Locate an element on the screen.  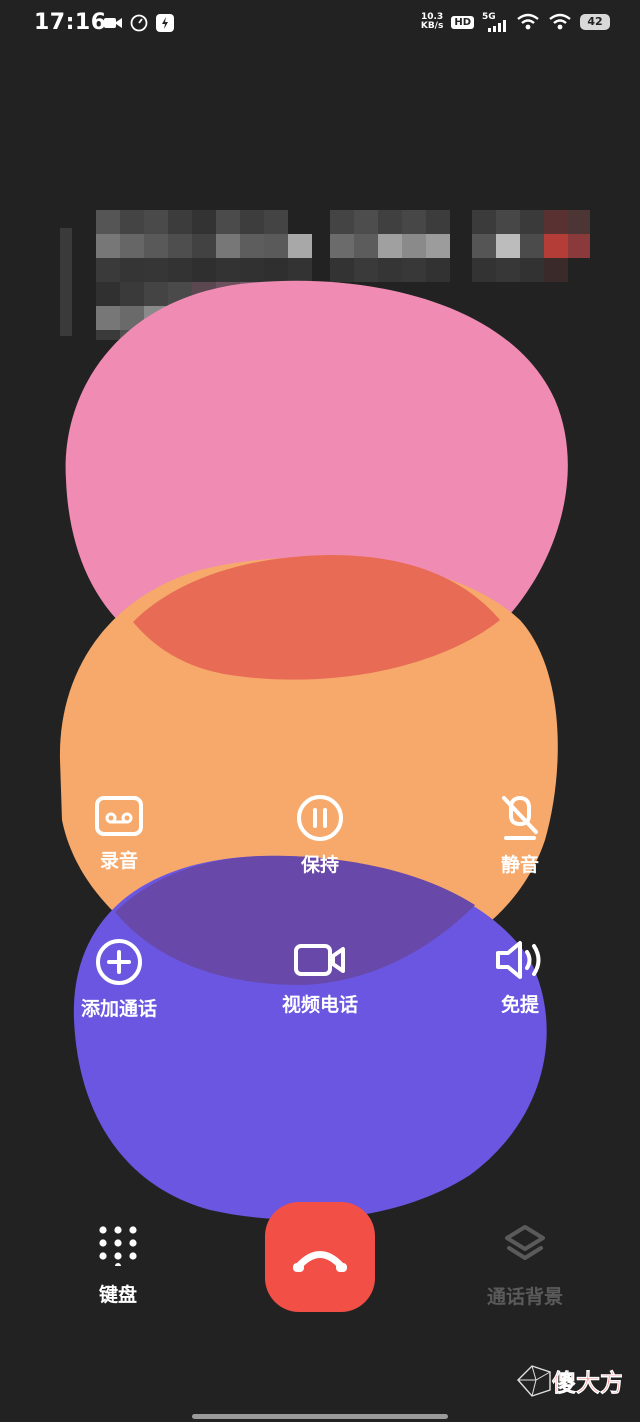
speaker-label: 免提 is located at coordinates (519, 1005).